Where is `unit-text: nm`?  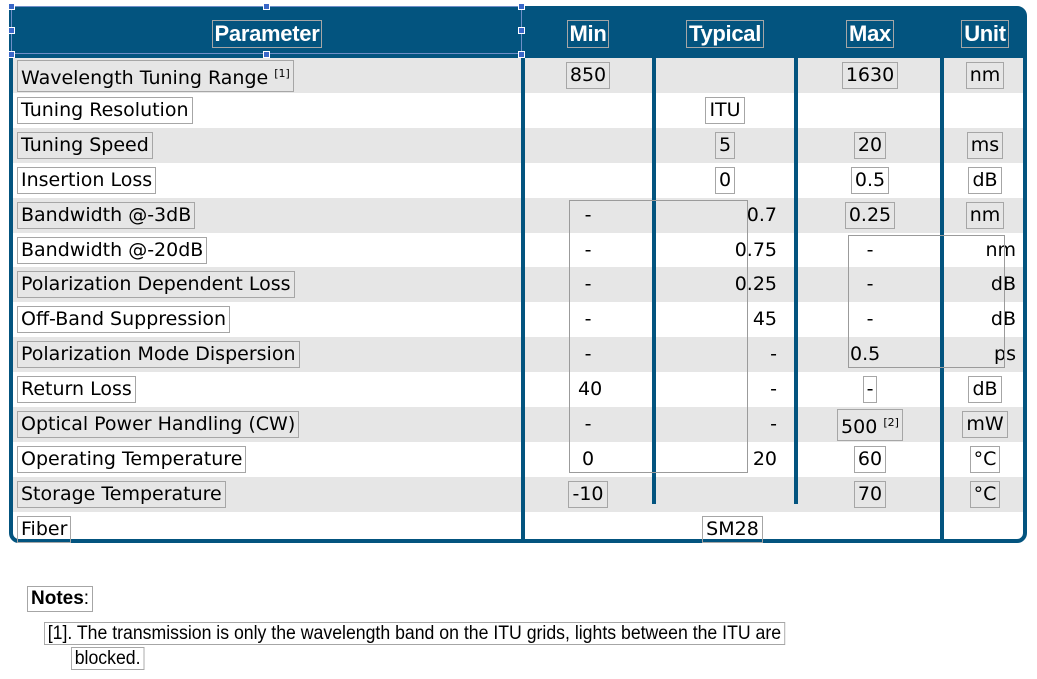
unit-text: nm is located at coordinates (985, 214).